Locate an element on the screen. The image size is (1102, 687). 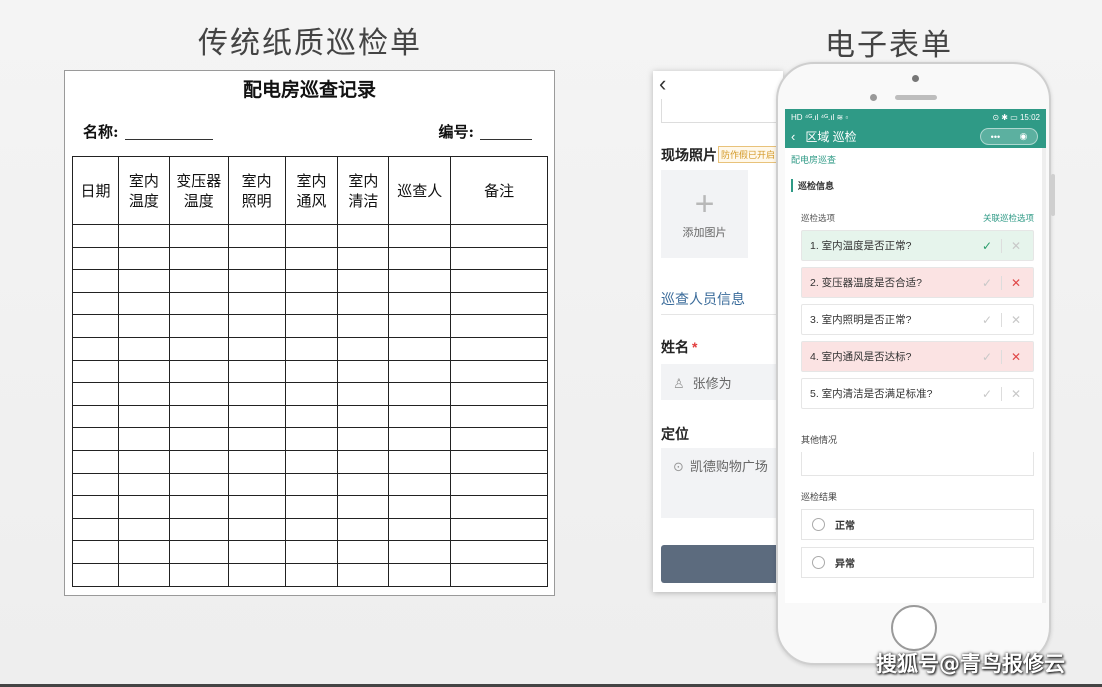
inspection-option: 4. 室内通风是否达标? ✓ ✕ is located at coordinates (917, 356).